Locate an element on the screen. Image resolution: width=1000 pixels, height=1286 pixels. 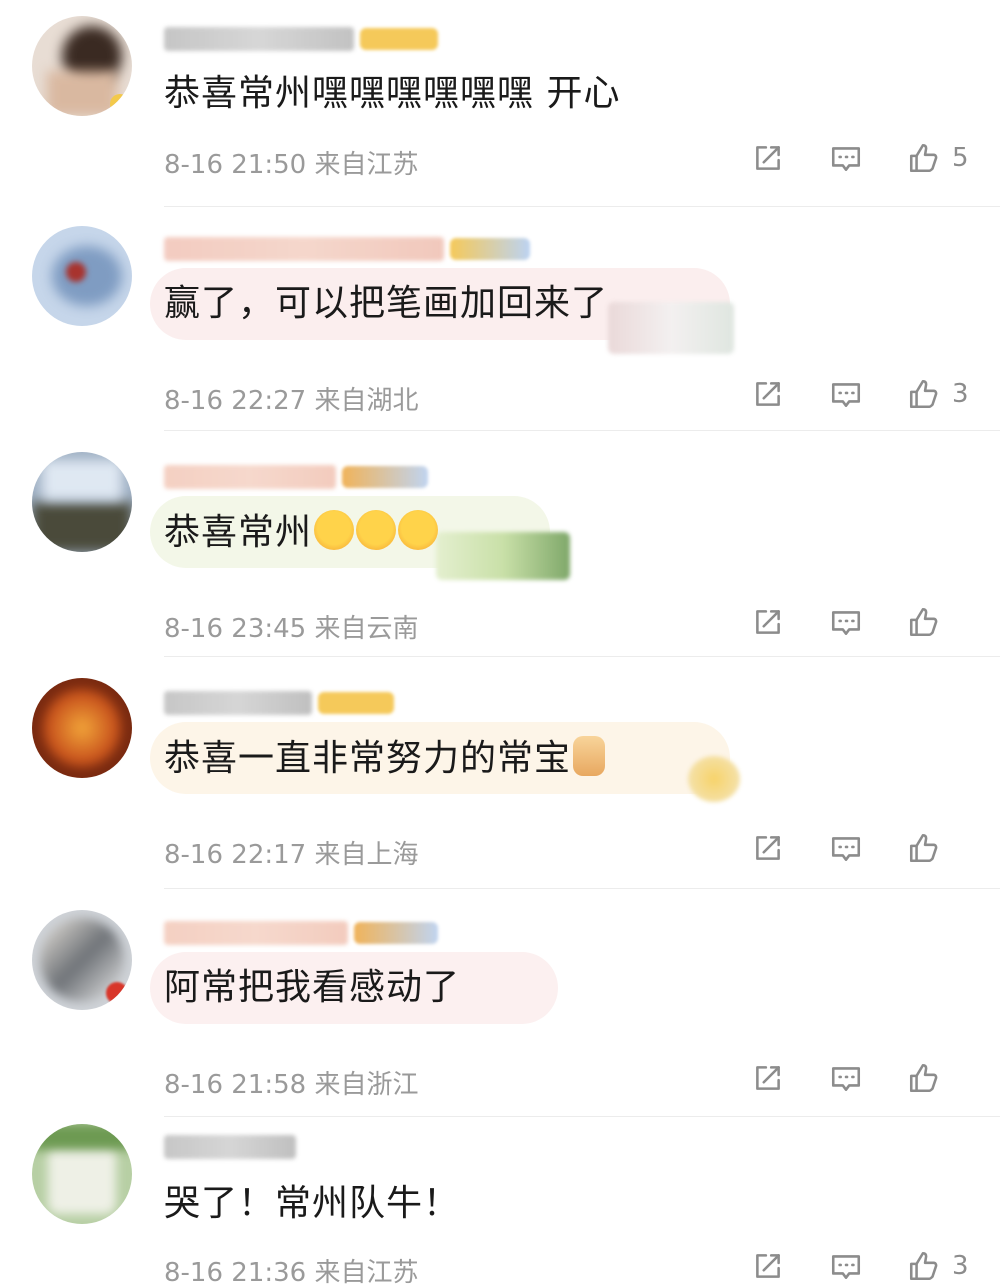
comment-meta: 8-16 21:36 来自江苏 is located at coordinates (291, 1269).